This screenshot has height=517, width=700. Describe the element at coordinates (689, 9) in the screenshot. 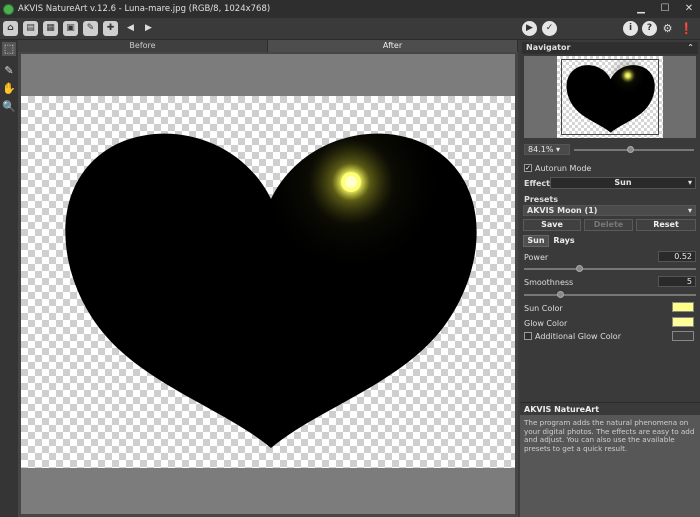

I see `close-icon: ✕` at that location.